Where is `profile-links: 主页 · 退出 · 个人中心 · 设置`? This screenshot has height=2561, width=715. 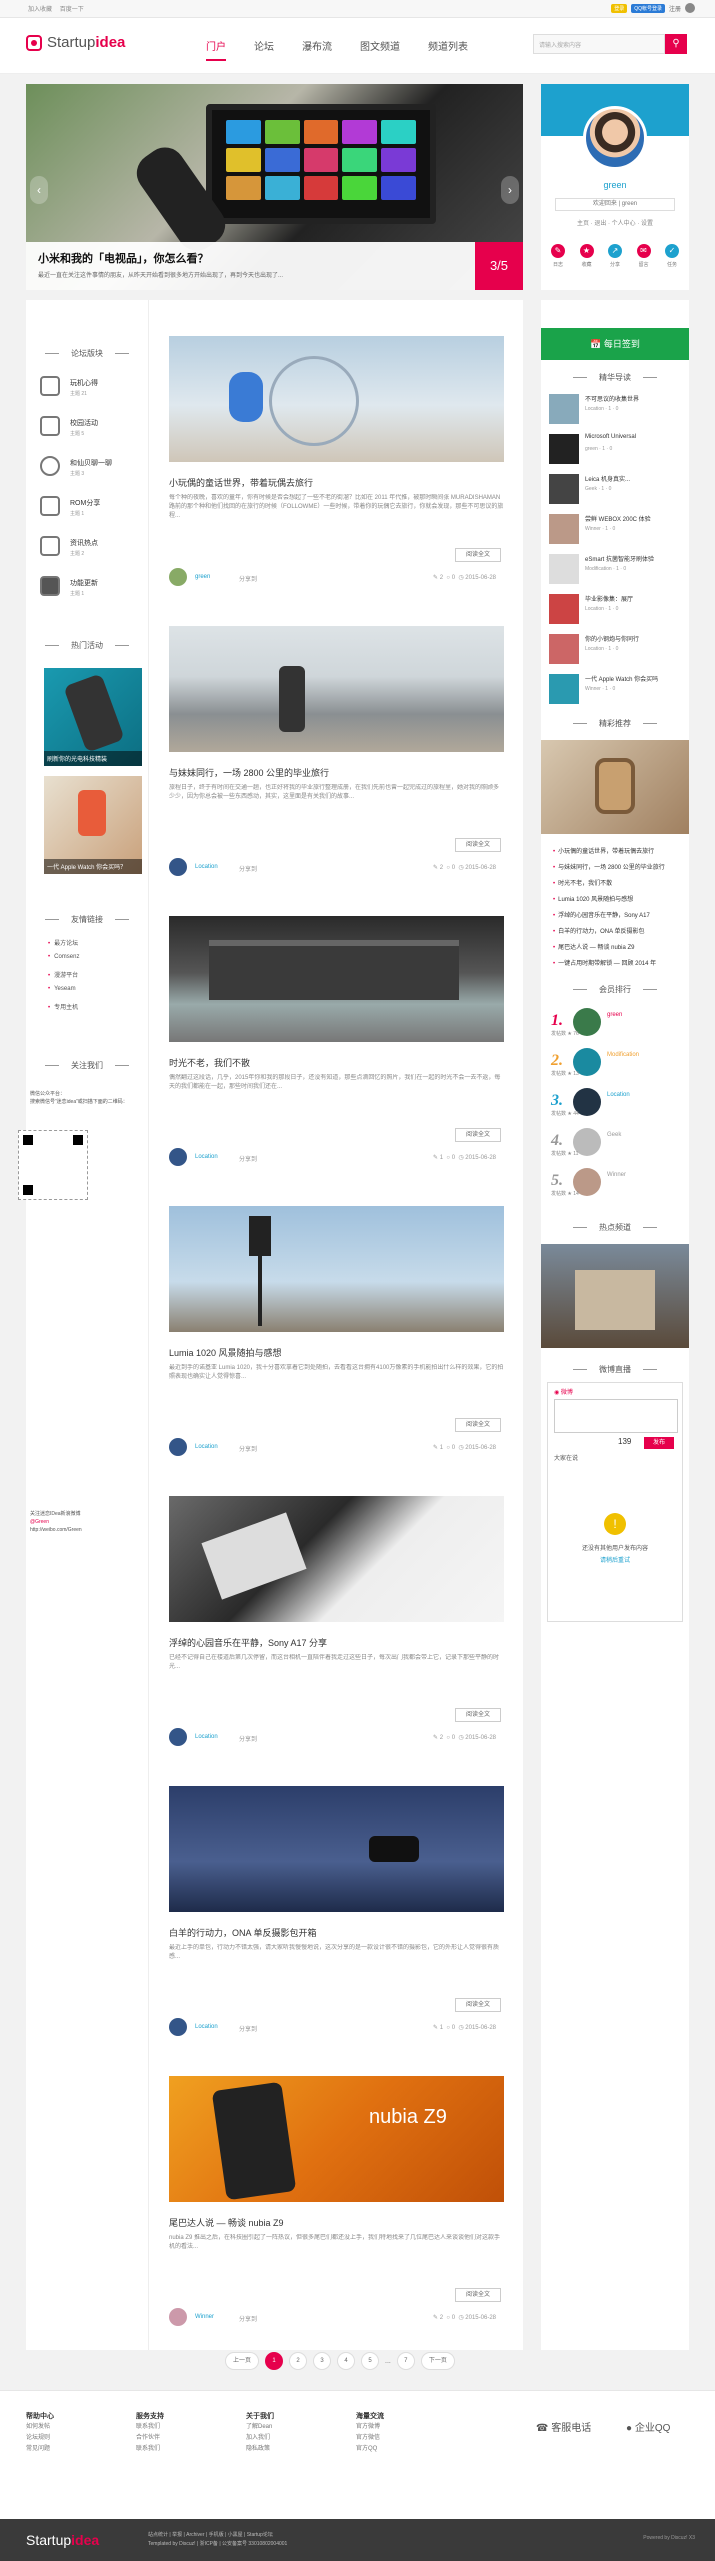
profile-links: 主页 · 退出 · 个人中心 · 设置 is located at coordinates (615, 222).